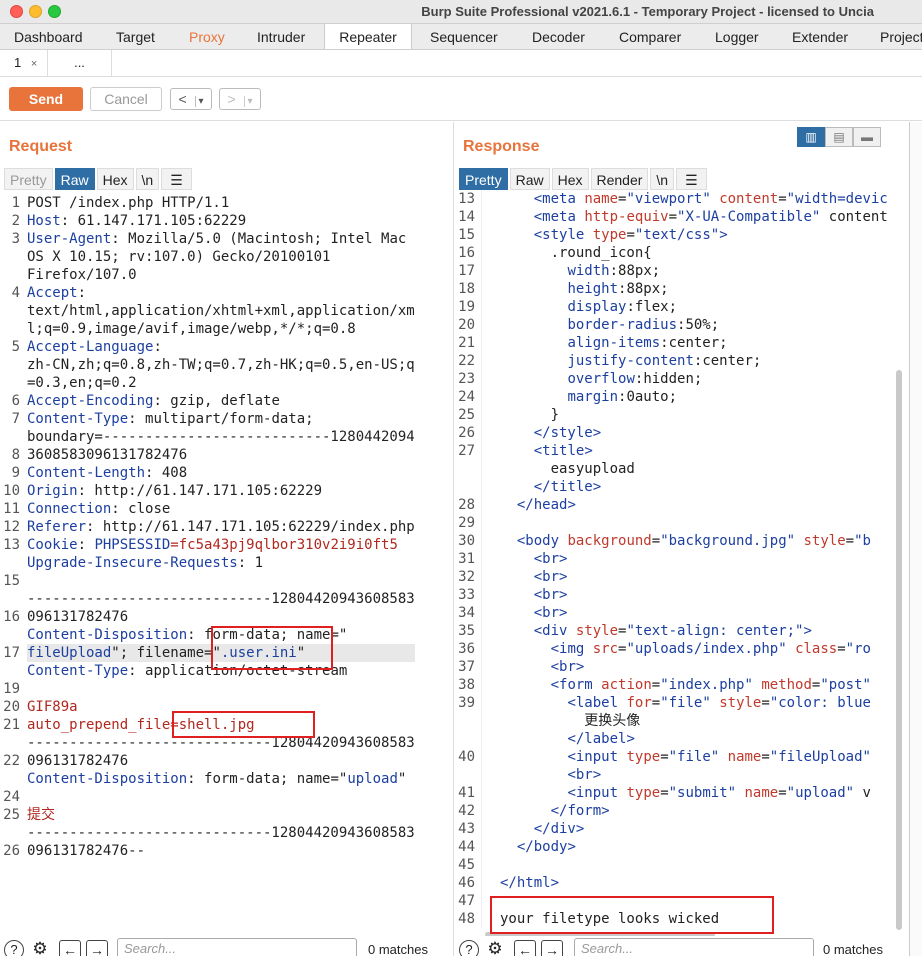 This screenshot has height=956, width=922. What do you see at coordinates (694, 451) in the screenshot?
I see `code-line: <title>` at bounding box center [694, 451].